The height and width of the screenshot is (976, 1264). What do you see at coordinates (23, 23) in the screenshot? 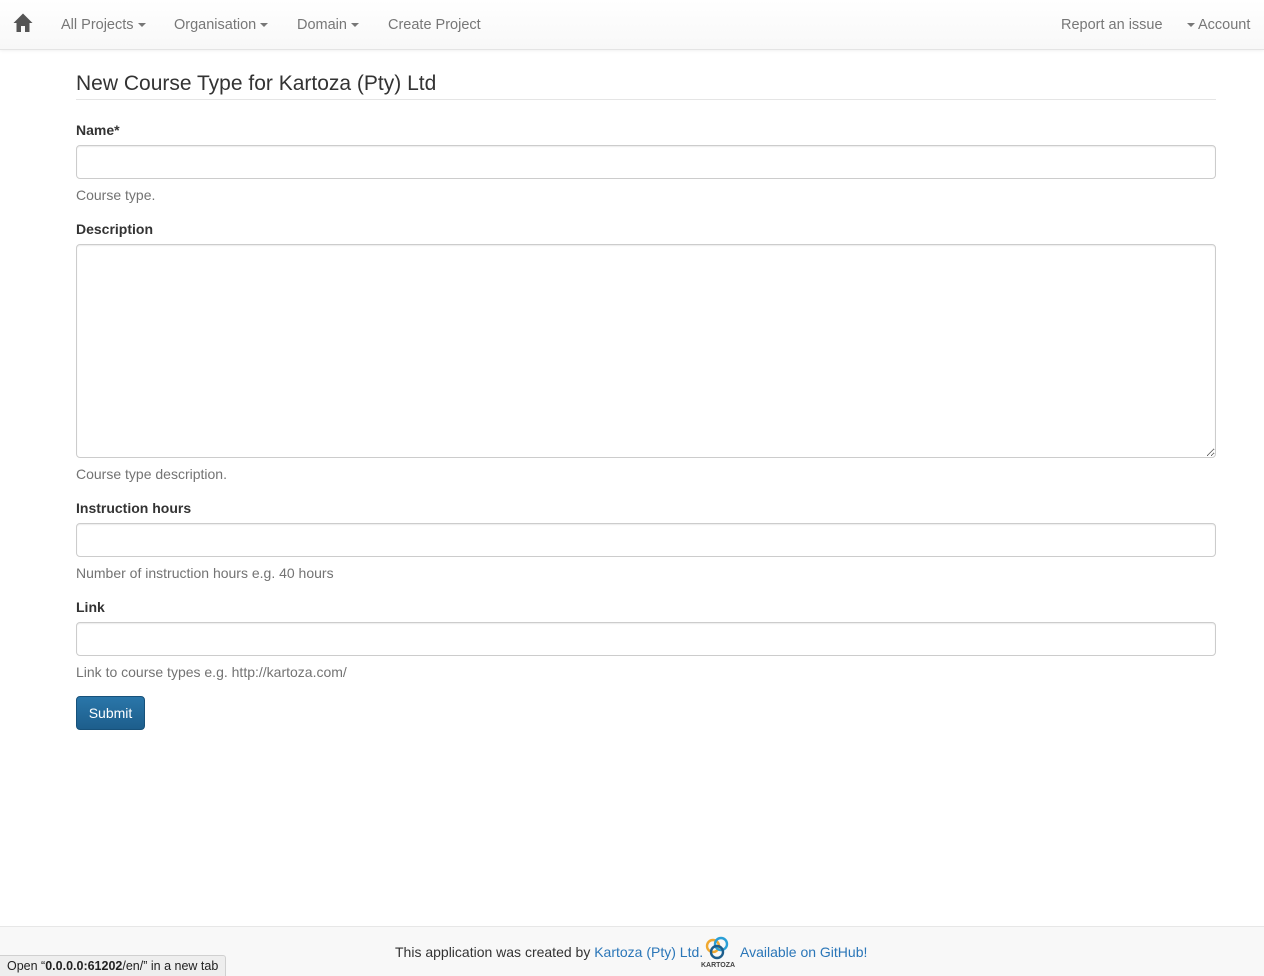
I see `home-icon` at bounding box center [23, 23].